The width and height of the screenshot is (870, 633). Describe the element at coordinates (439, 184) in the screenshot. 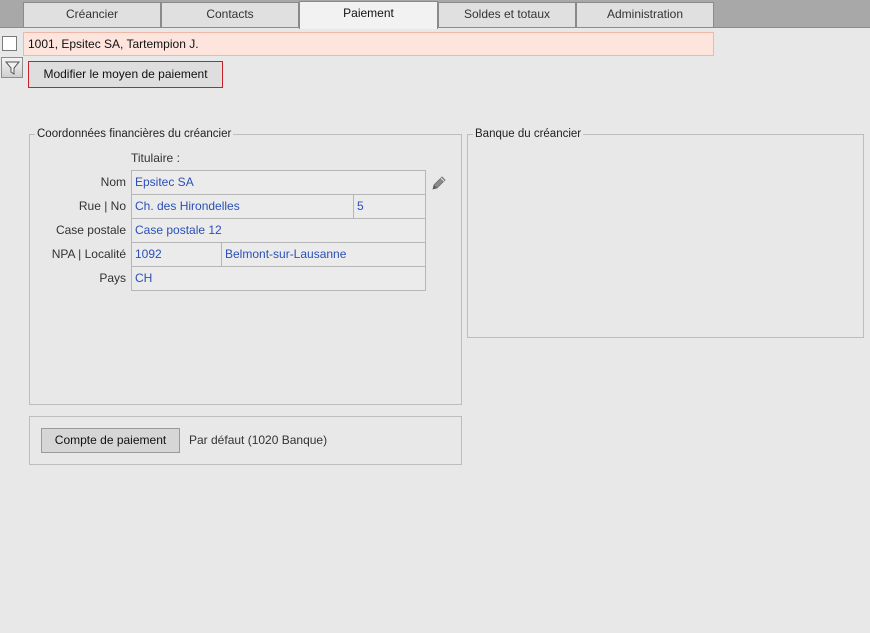

I see `pencil-icon` at that location.